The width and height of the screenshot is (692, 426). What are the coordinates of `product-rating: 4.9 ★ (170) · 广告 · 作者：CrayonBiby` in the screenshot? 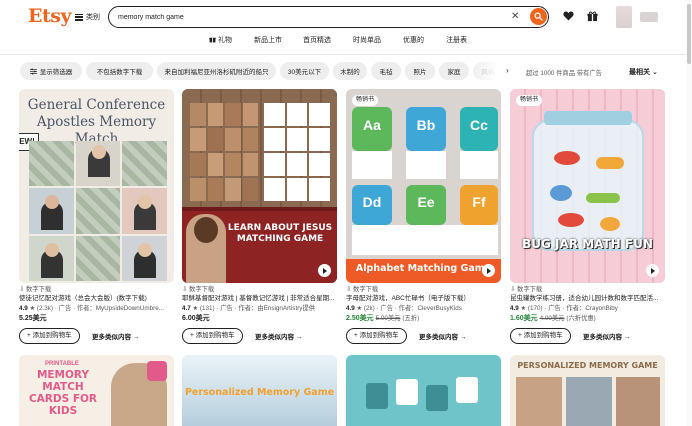 It's located at (564, 308).